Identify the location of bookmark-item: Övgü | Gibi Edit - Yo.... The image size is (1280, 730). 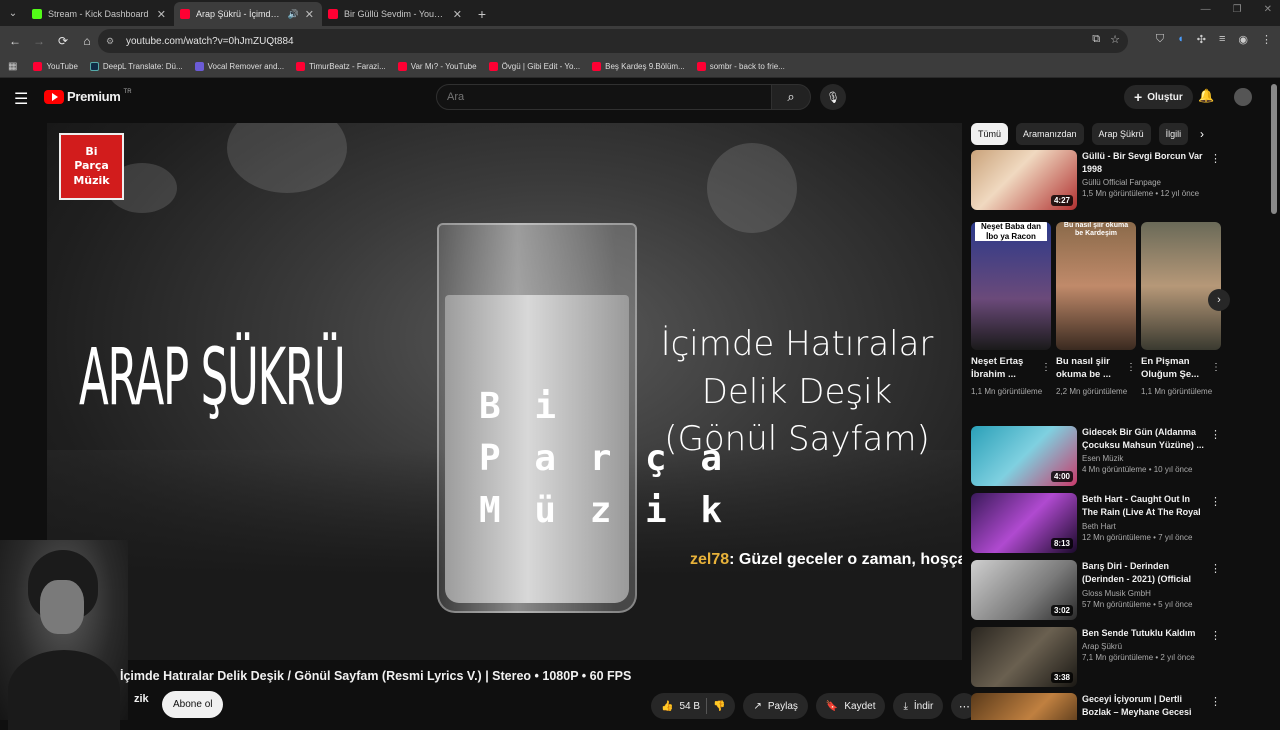
(534, 66).